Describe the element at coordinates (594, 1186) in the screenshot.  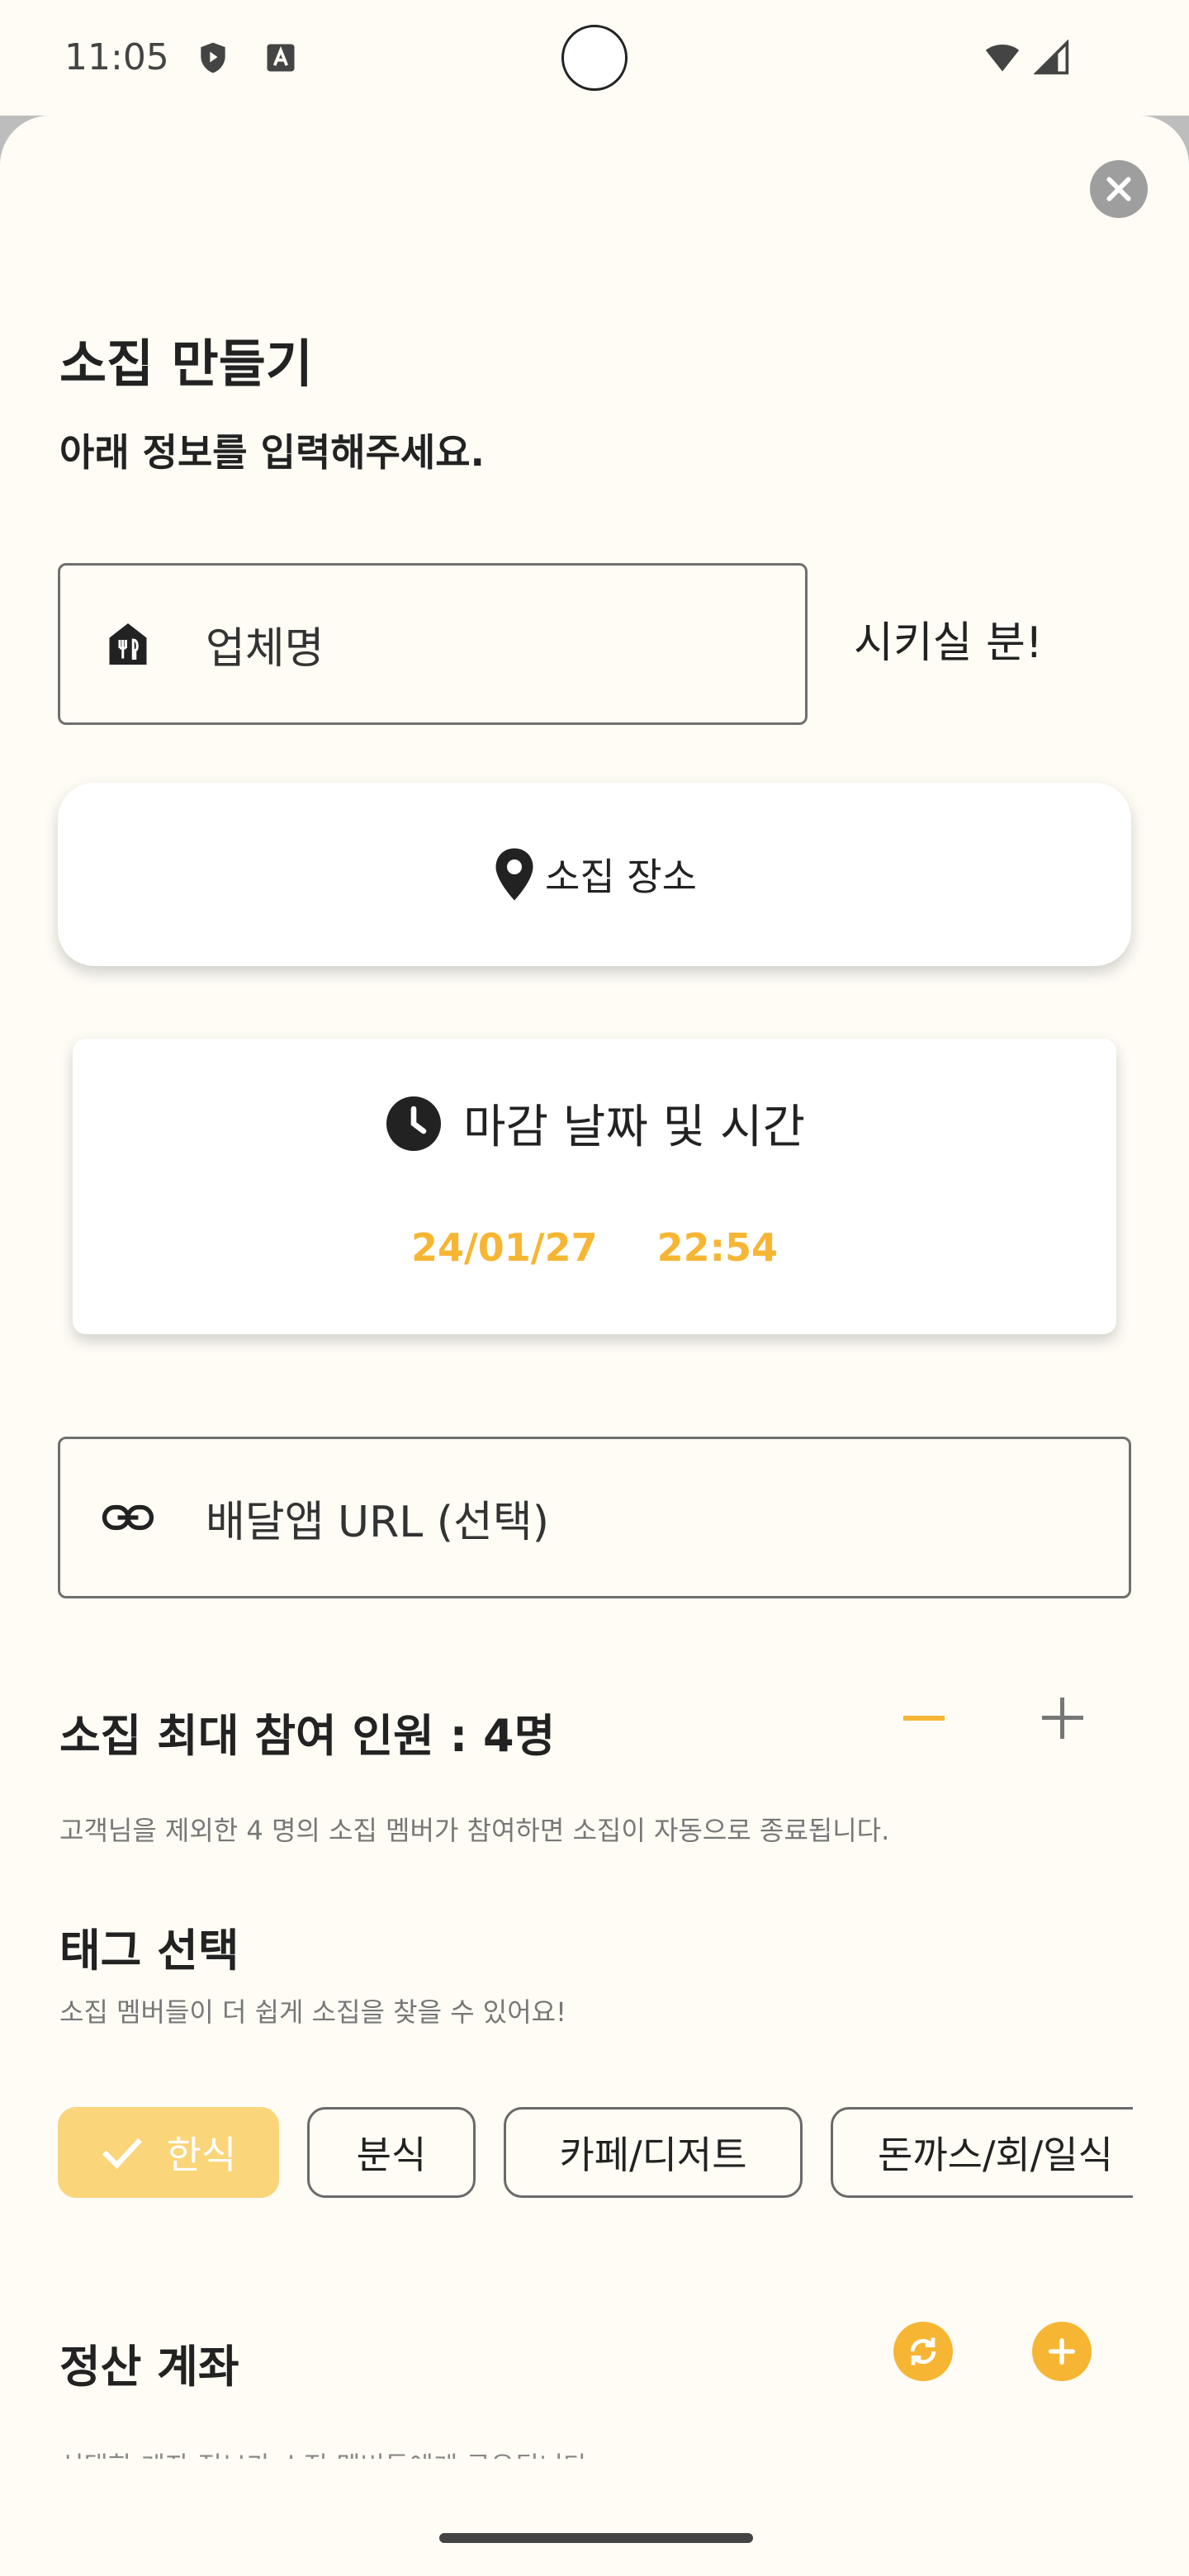
I see `deadline-card: 마감 날짜 및 시간 24/01/27 22:54` at that location.